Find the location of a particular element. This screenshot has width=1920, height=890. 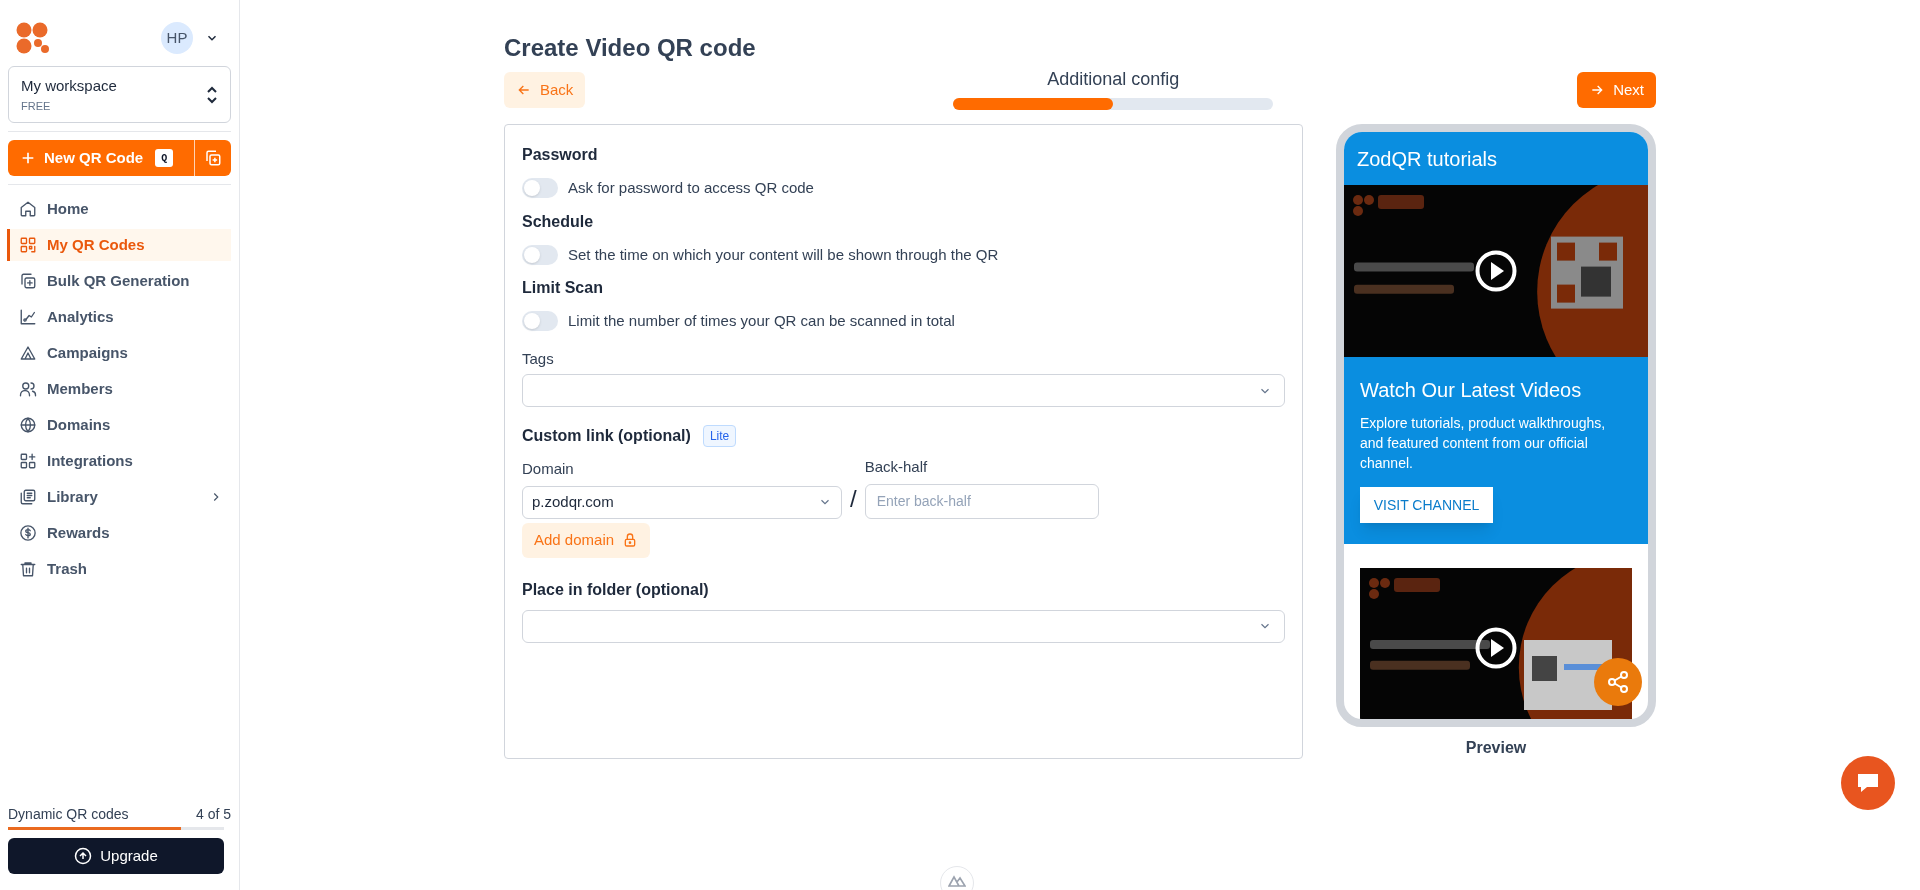

nav-item: Bulk QR Generation is located at coordinates (119, 281).